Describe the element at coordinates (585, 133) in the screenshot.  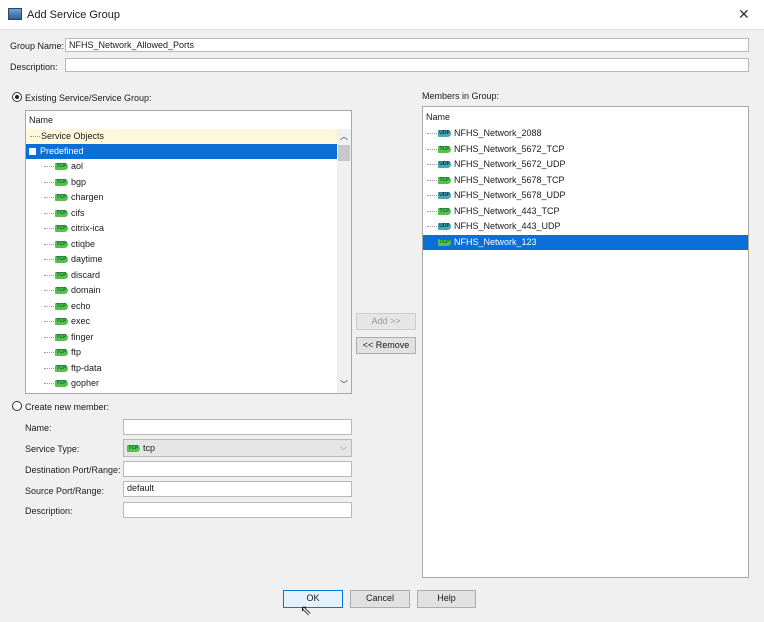
I see `member-item: UDP NFHS_Network_2088` at that location.